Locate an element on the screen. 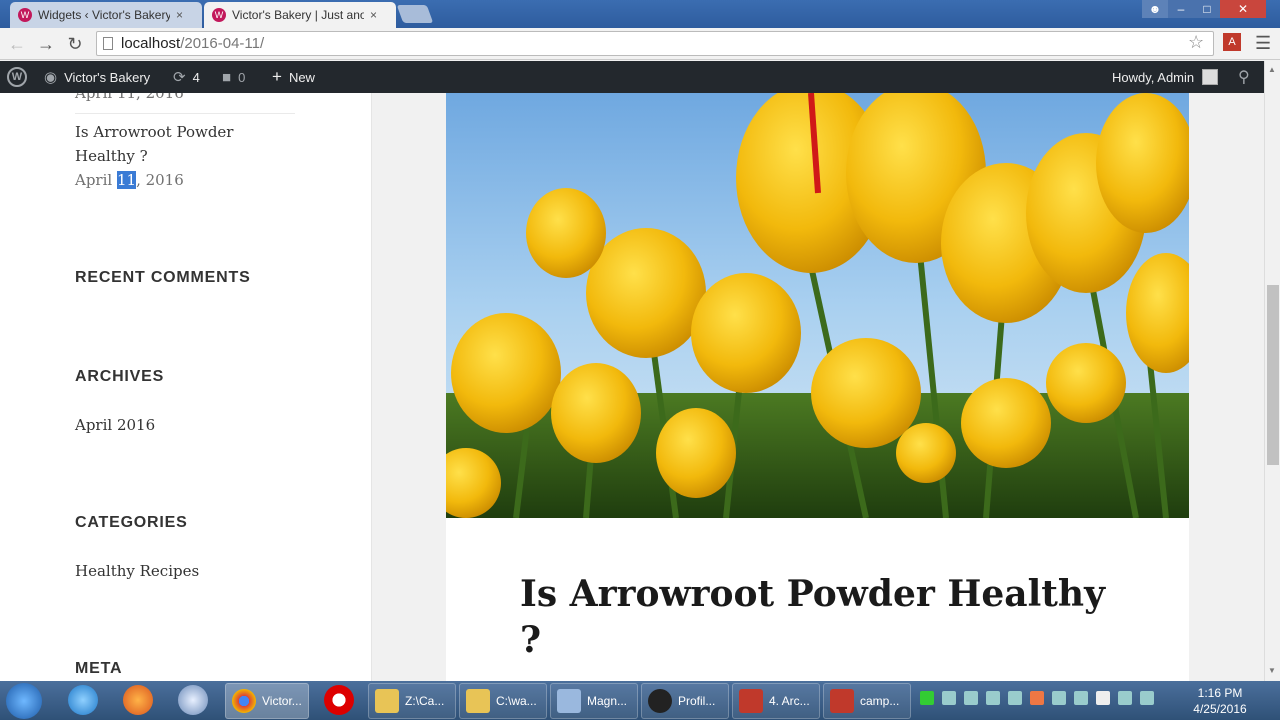  window-controls: ☻ – □ ✕ is located at coordinates (1204, 10).